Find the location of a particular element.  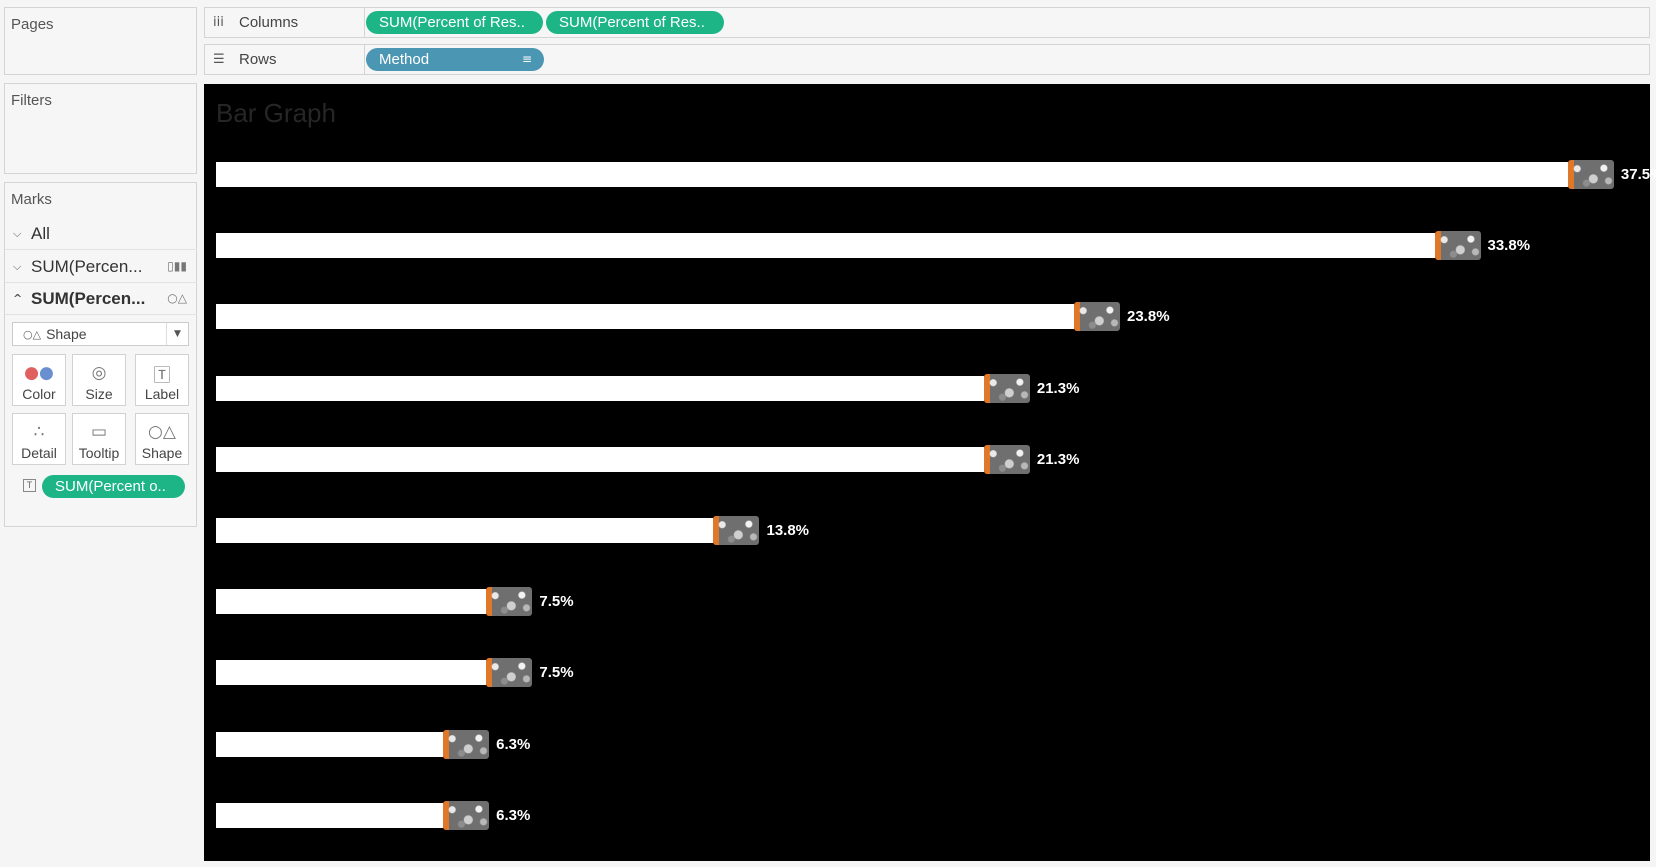

marks-layer-1: ⌵ SUM(Percen... ▯▮▮ is located at coordinates (101, 267).